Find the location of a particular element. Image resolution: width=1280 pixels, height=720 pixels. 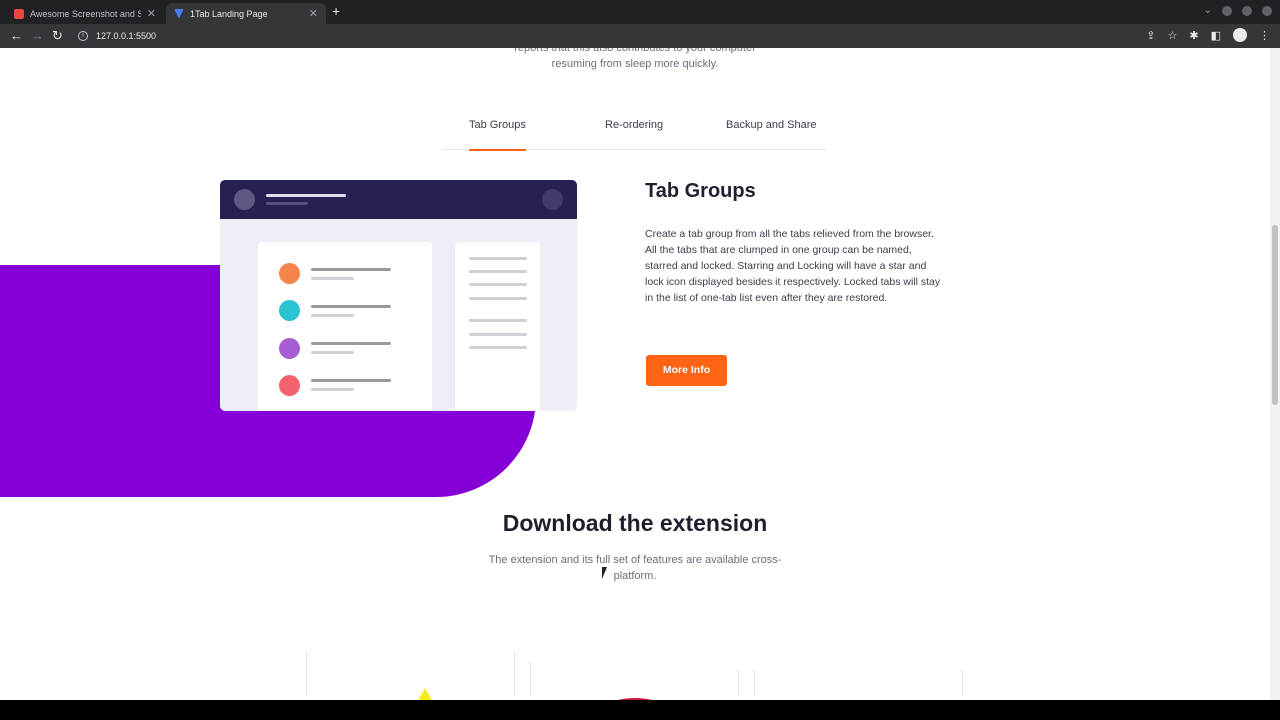

feature-tabs: Tab Groups Re-ordering Backup and Share is located at coordinates (634, 131).